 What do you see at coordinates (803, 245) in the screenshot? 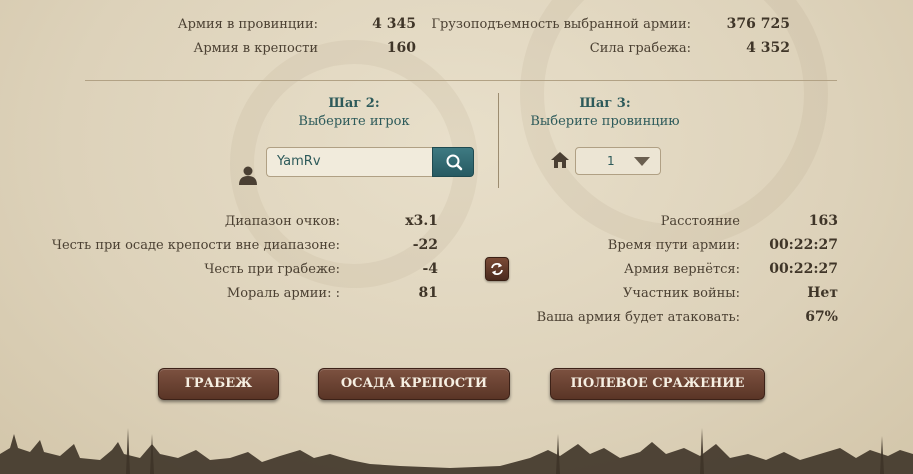
I see `travel-time-value: 00:22:27` at bounding box center [803, 245].